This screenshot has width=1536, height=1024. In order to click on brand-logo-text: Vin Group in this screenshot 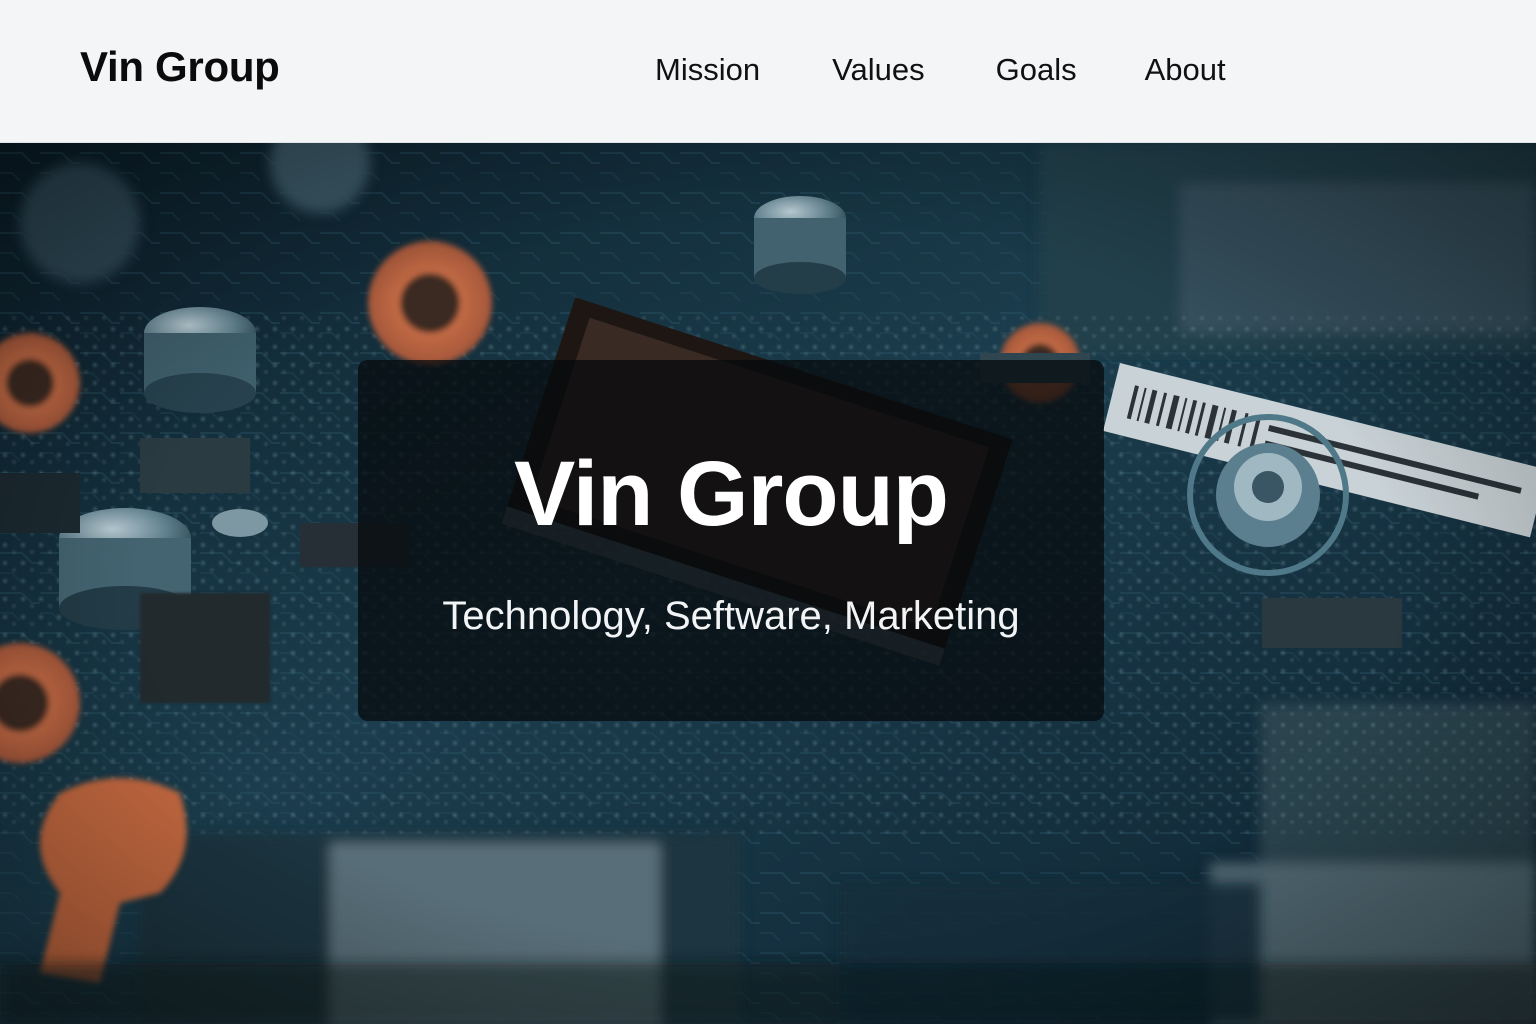, I will do `click(180, 67)`.